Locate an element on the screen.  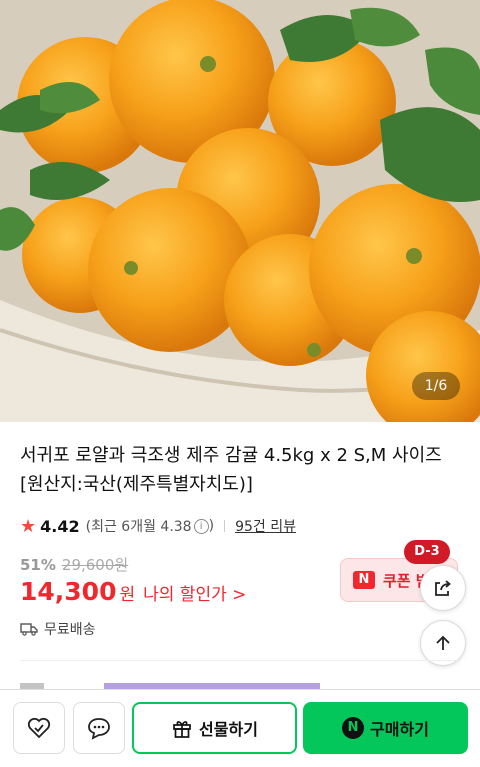
rating-row: ★ 4.42 (최근 6개월 4.38 i ) 95건 리뷰 is located at coordinates (158, 526).